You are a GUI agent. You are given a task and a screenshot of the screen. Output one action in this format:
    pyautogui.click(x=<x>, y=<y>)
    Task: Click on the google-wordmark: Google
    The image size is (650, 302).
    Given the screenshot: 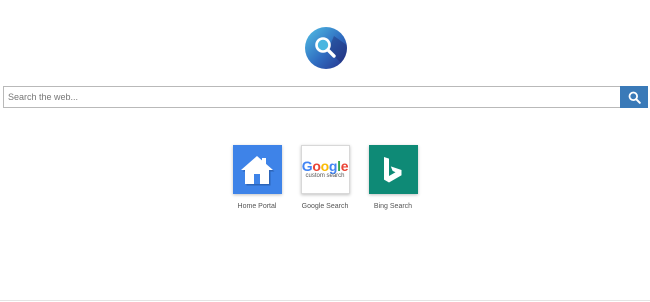 What is the action you would take?
    pyautogui.click(x=325, y=166)
    